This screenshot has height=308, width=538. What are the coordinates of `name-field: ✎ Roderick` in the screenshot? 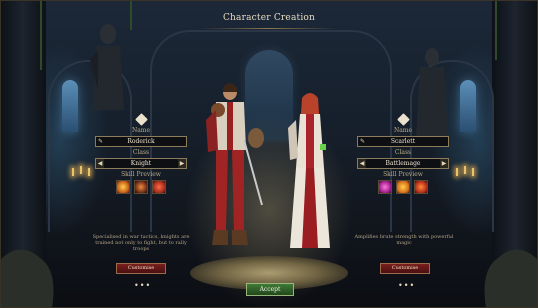 It's located at (141, 141).